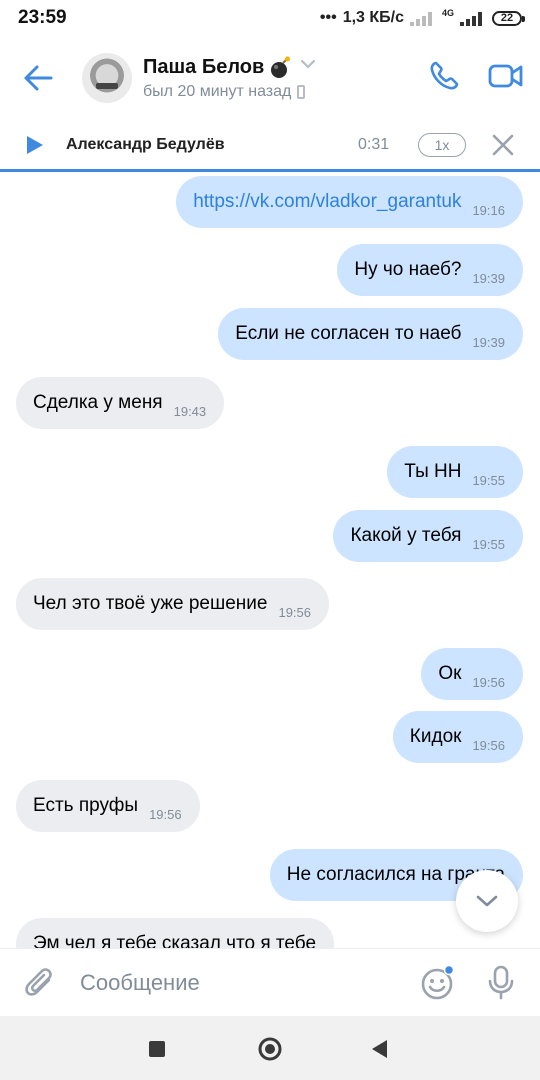  Describe the element at coordinates (373, 17) in the screenshot. I see `net-speed: 1,3 КБ/с` at that location.